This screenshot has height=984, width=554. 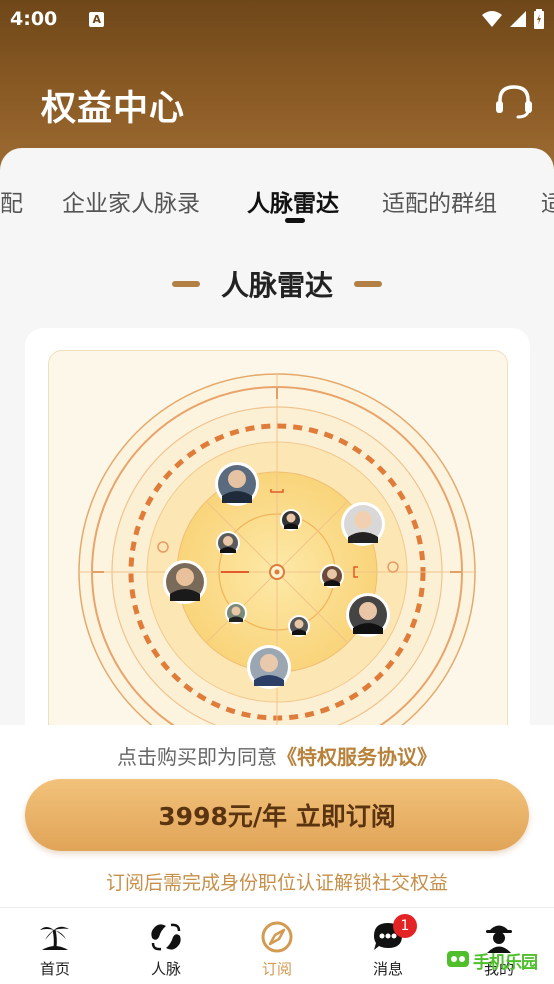 I want to click on island-icon, so click(x=54, y=938).